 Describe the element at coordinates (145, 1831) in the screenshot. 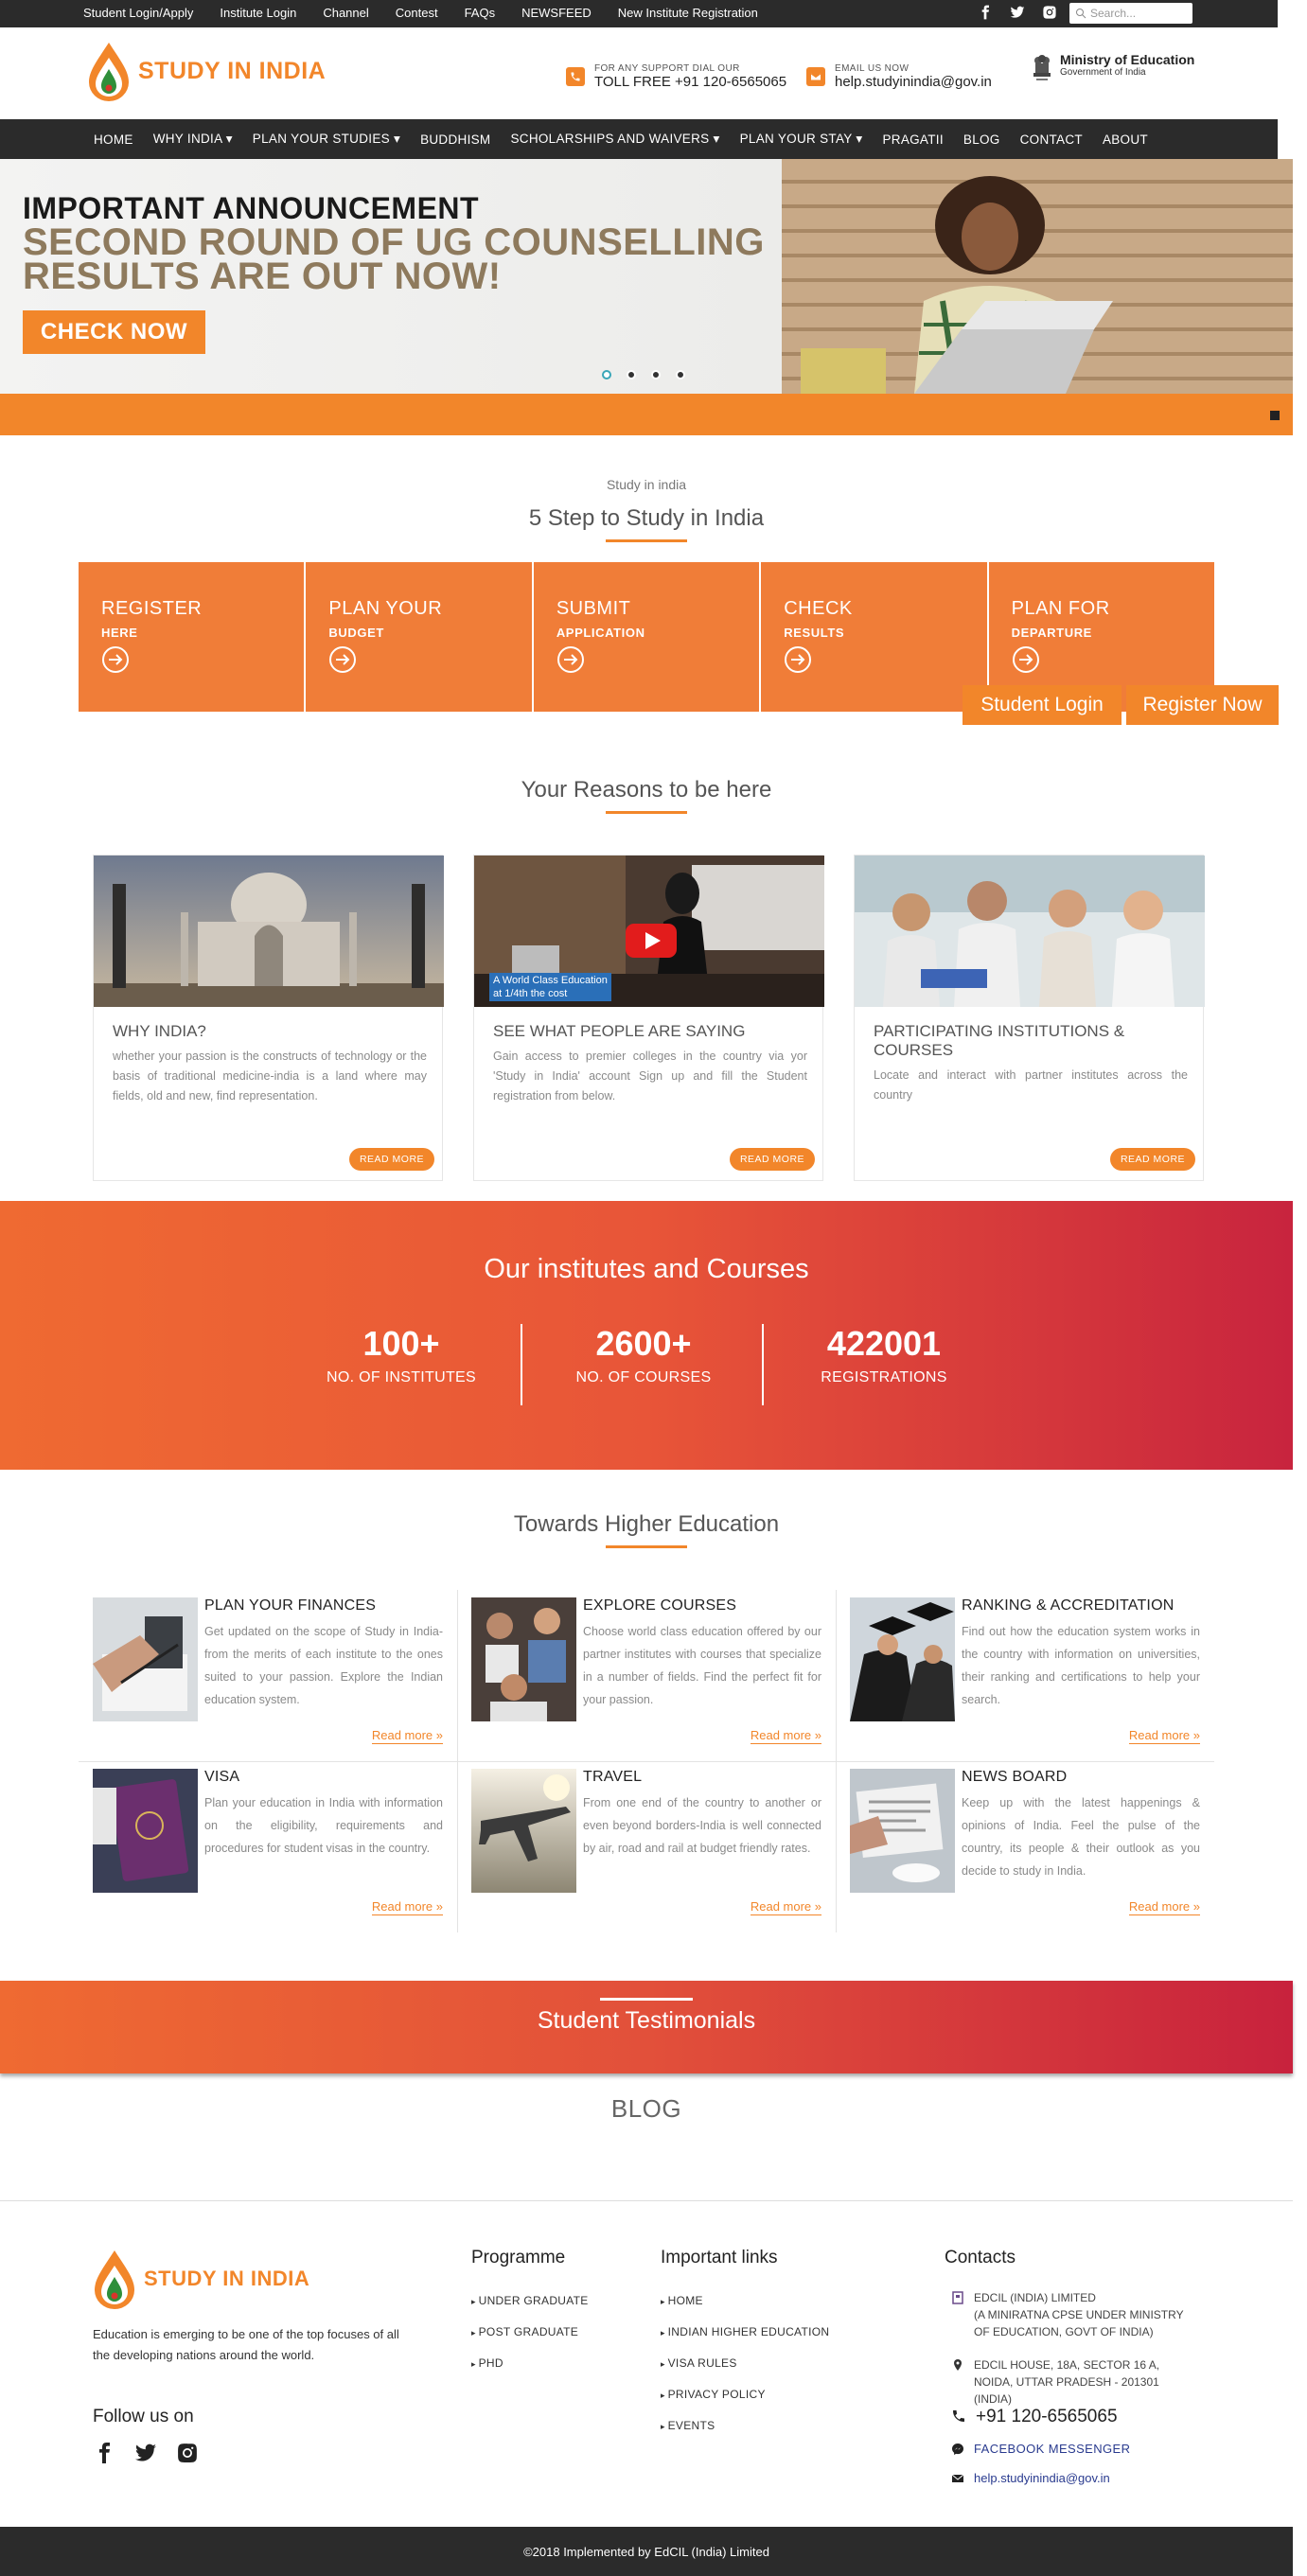

I see `passport-image` at that location.